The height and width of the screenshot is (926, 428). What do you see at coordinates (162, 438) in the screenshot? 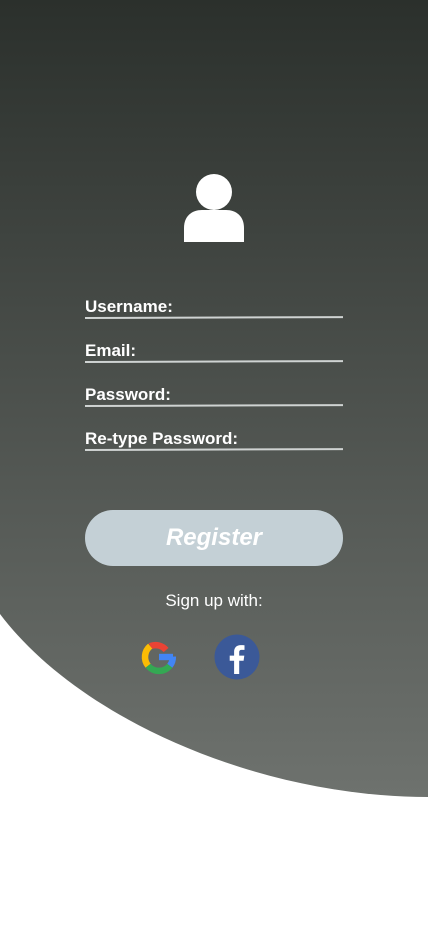
I see `retype-password-label: Re-type Password:` at bounding box center [162, 438].